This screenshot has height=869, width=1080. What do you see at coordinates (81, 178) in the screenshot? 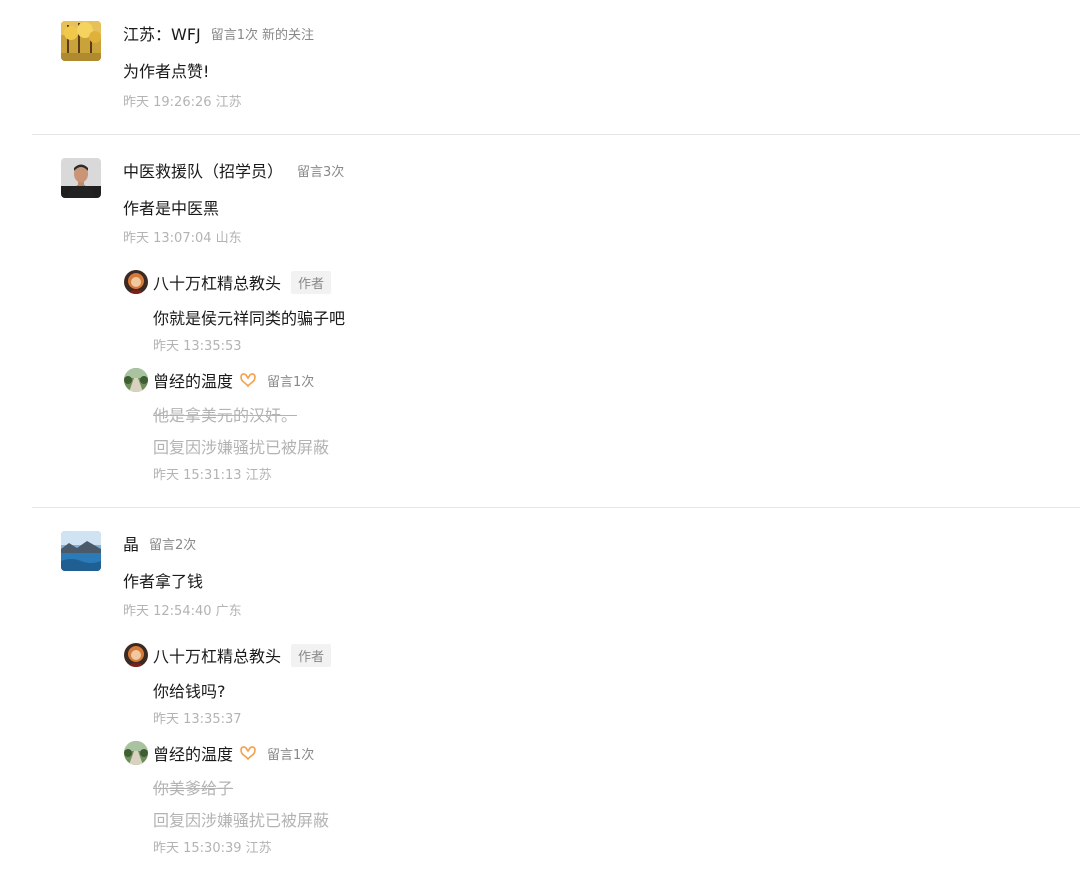
I see `man-portrait-avatar-icon` at bounding box center [81, 178].